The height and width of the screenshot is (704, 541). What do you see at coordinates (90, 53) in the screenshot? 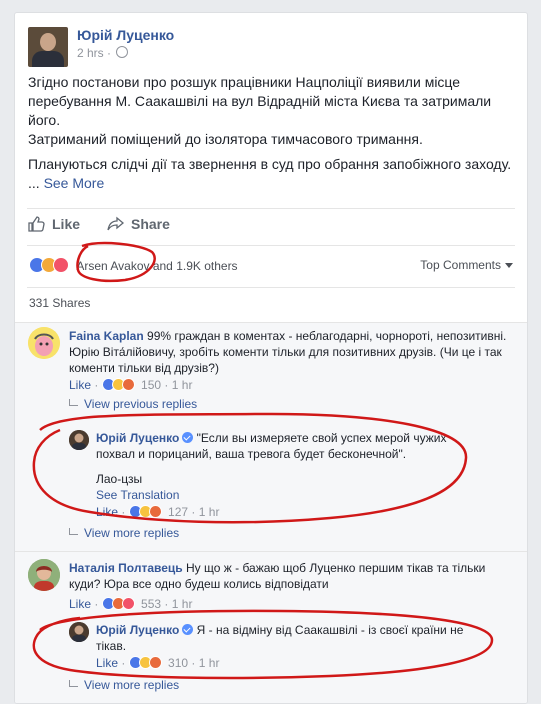
I see `post-time: 2 hrs` at bounding box center [90, 53].